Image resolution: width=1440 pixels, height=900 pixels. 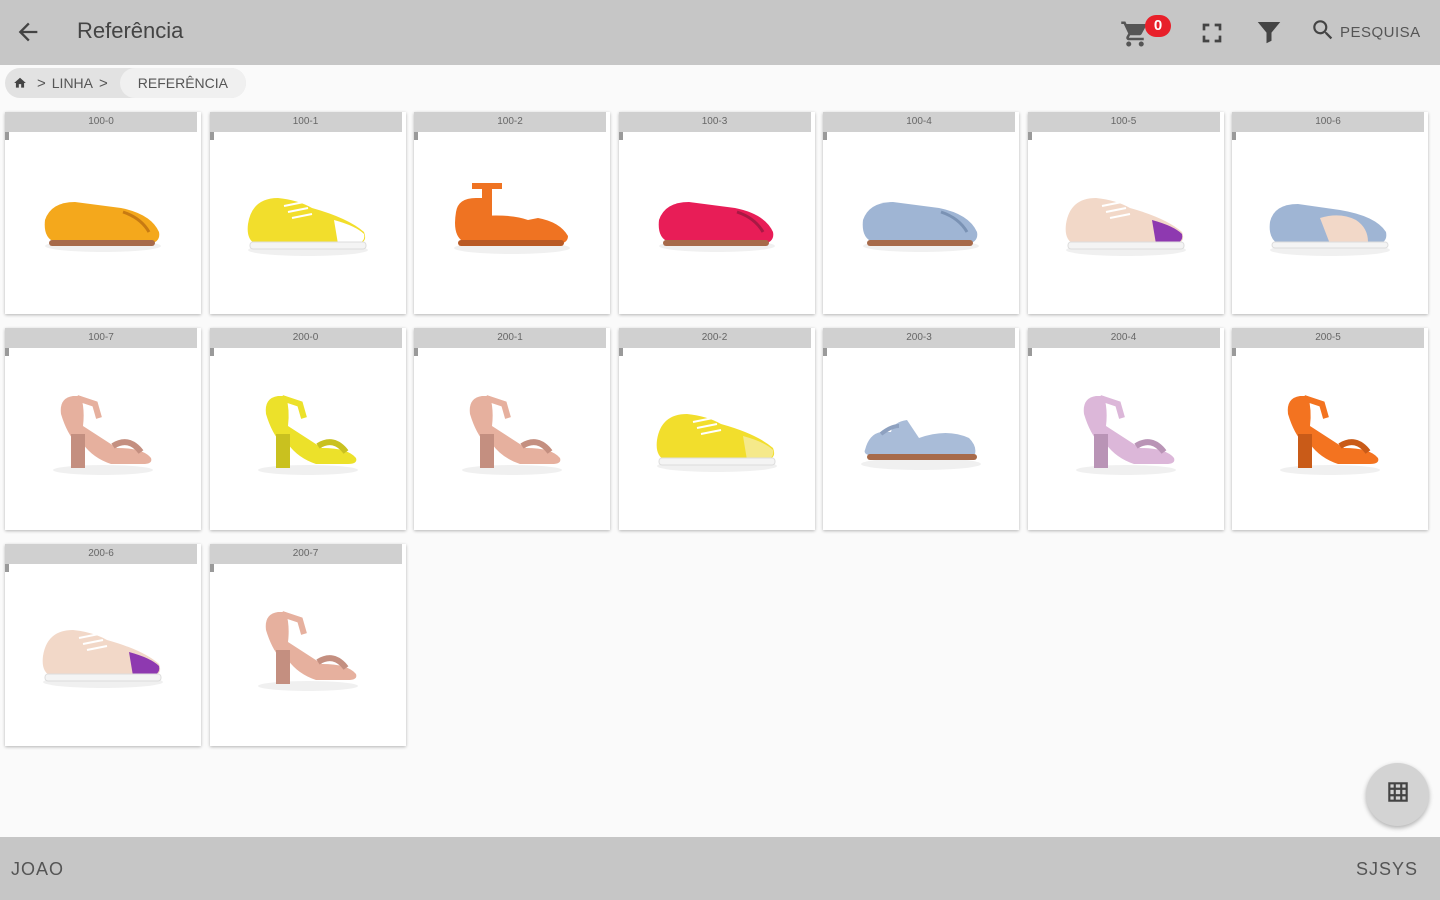 What do you see at coordinates (1158, 26) in the screenshot?
I see `cart-count-badge: 0` at bounding box center [1158, 26].